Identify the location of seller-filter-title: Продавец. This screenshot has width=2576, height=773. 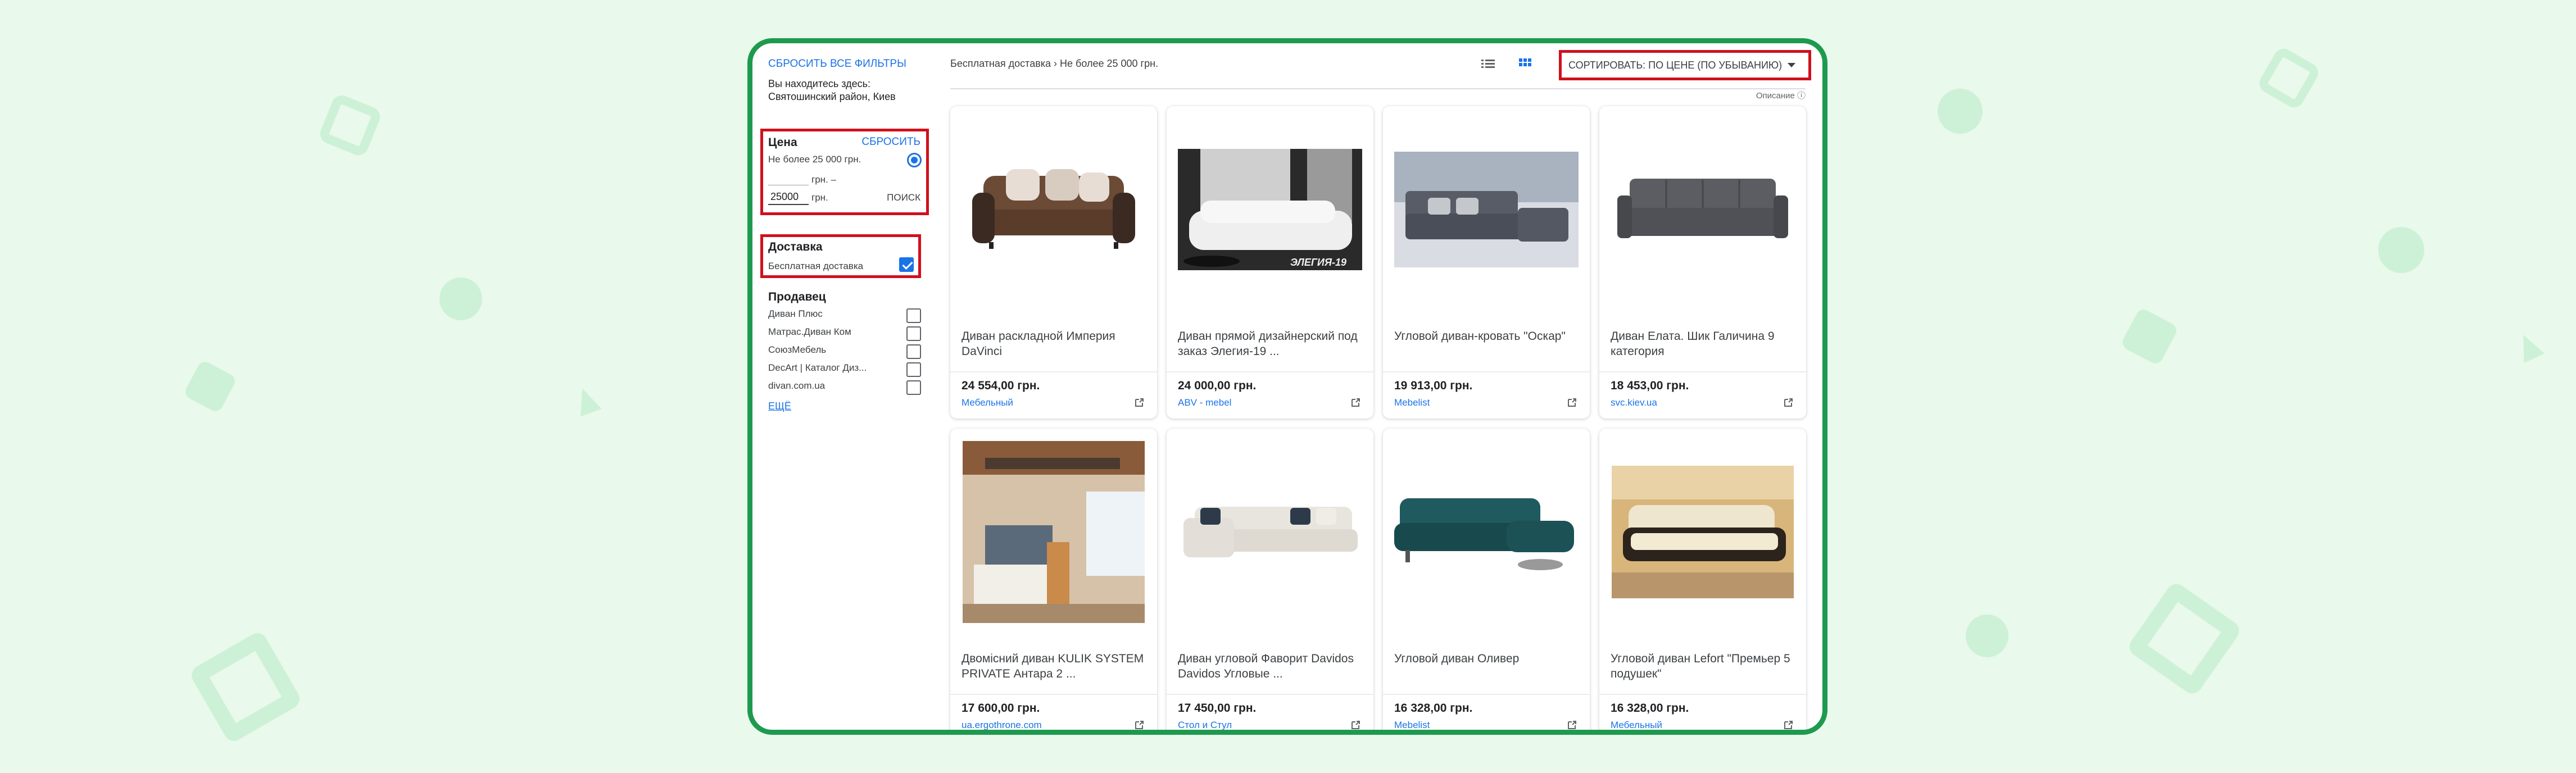
(797, 296).